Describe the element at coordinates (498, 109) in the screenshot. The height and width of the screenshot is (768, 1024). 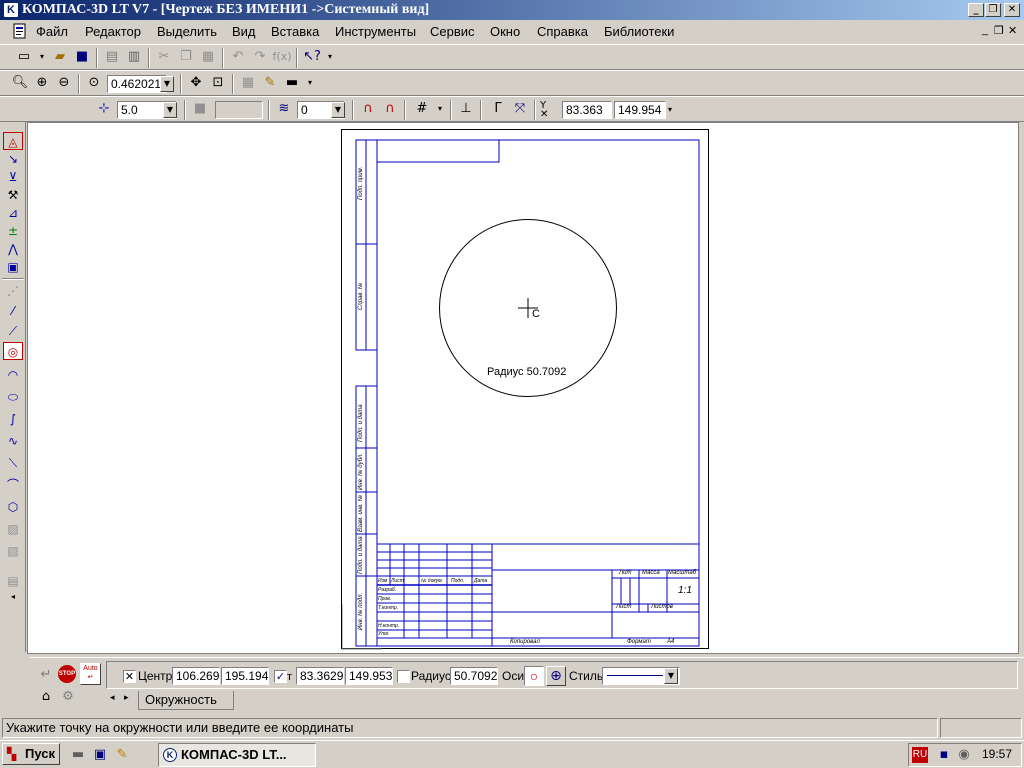
I see `ortho-mode-icon: Γ` at that location.